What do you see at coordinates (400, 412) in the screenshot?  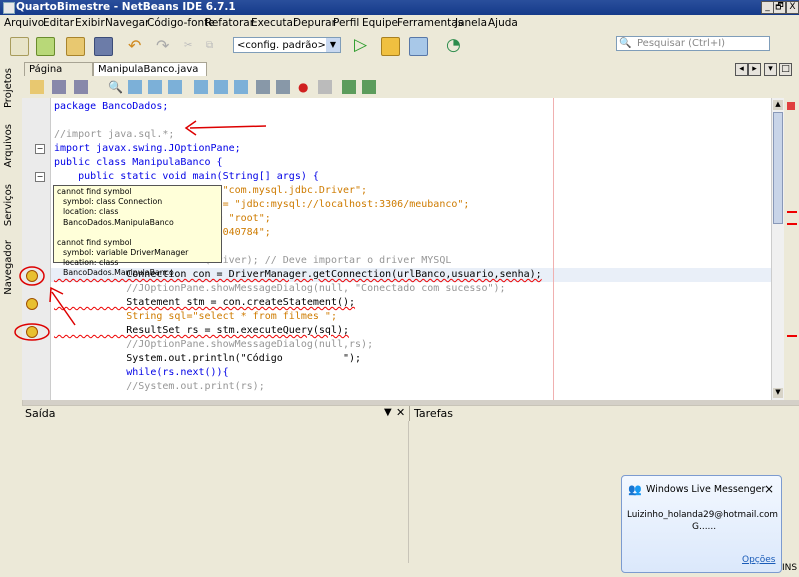 I see `close-icon: ✕` at bounding box center [400, 412].